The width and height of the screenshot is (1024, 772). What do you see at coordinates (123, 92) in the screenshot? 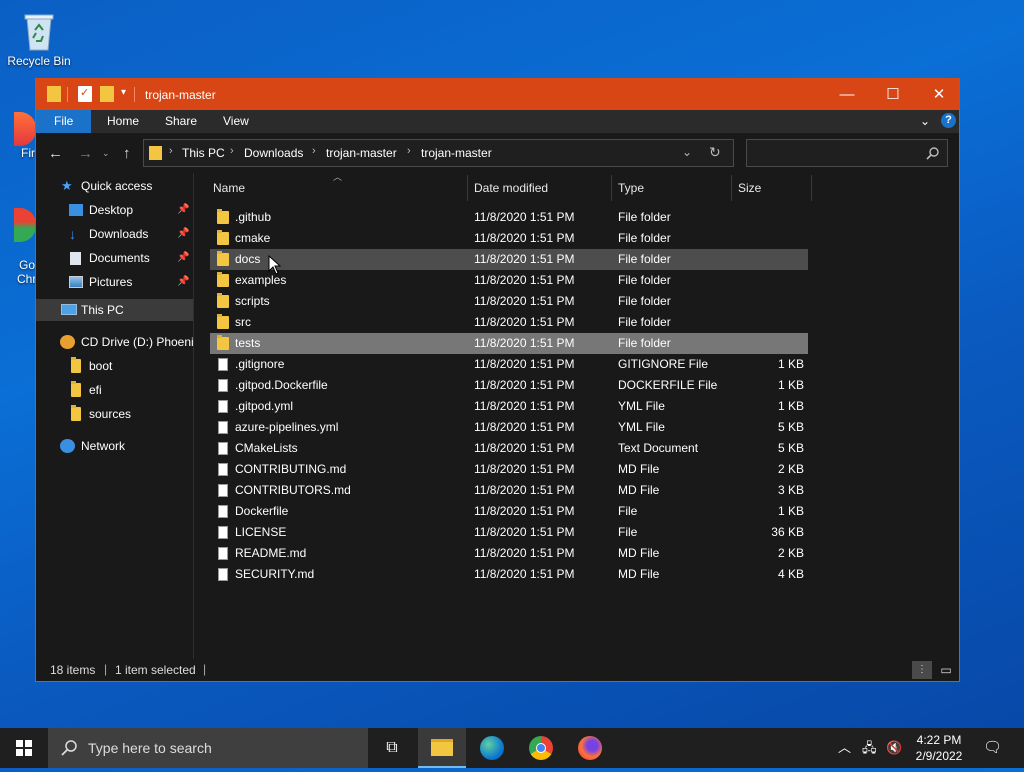
I see `customize-quick-access-chevron-icon: ▾` at bounding box center [123, 92].